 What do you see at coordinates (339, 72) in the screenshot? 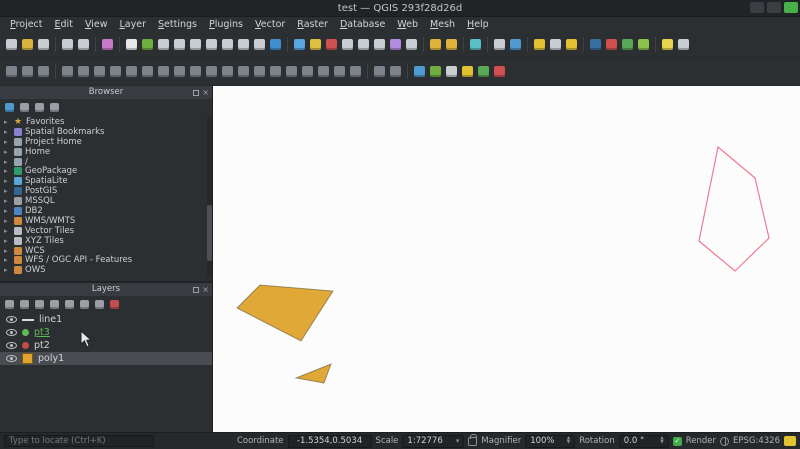
I see `offset-point-symbol-icon` at bounding box center [339, 72].